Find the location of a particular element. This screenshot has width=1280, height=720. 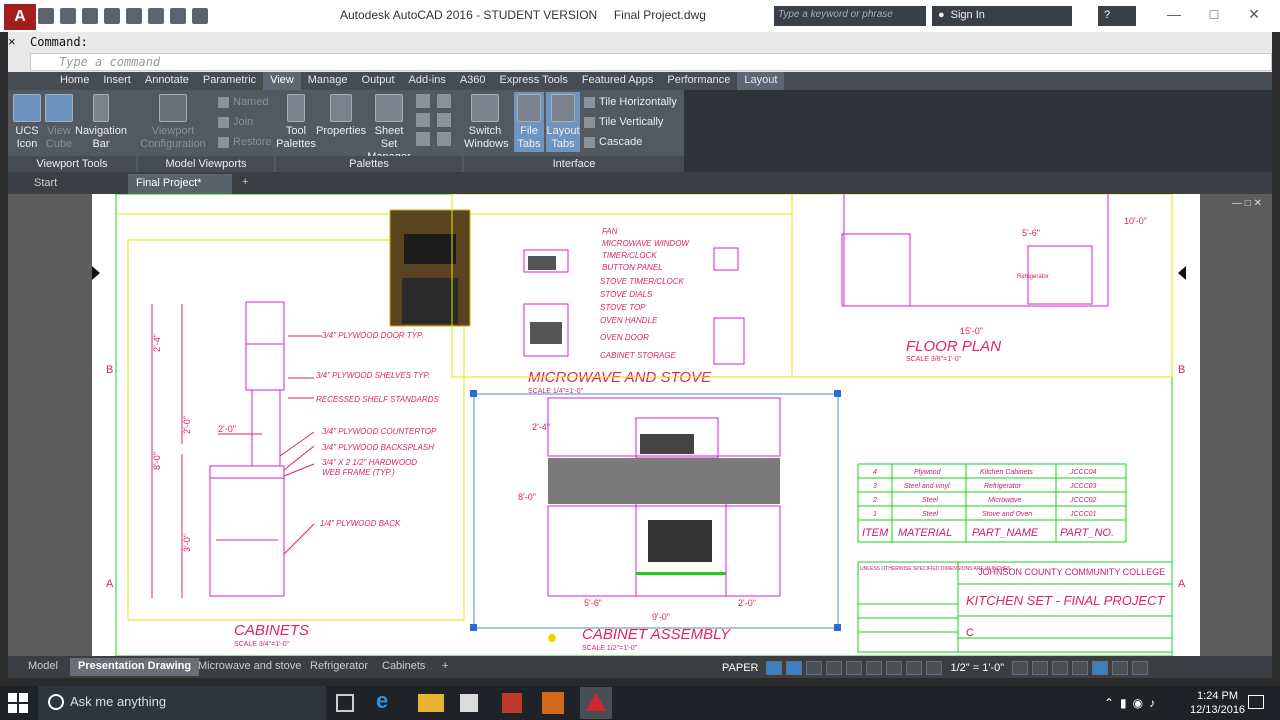

search-input: Type a keyword or phrase is located at coordinates (850, 16).